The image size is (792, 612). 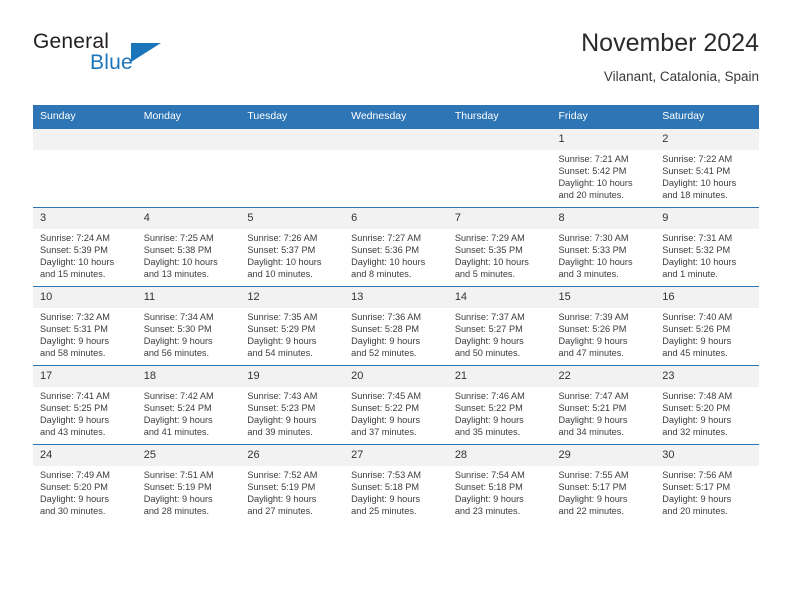 What do you see at coordinates (592, 328) in the screenshot?
I see `sunset-time: Sunset: 5:26 PM` at bounding box center [592, 328].